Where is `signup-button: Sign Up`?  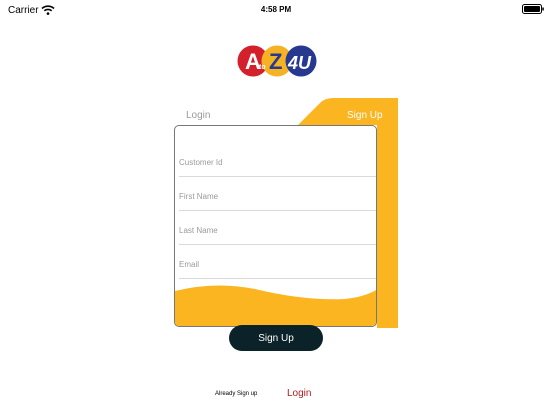 signup-button: Sign Up is located at coordinates (276, 338).